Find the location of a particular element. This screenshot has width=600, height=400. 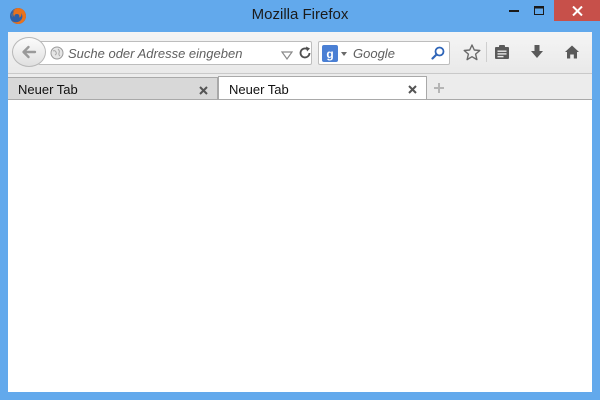

bookmarks-menu-button is located at coordinates (502, 52).